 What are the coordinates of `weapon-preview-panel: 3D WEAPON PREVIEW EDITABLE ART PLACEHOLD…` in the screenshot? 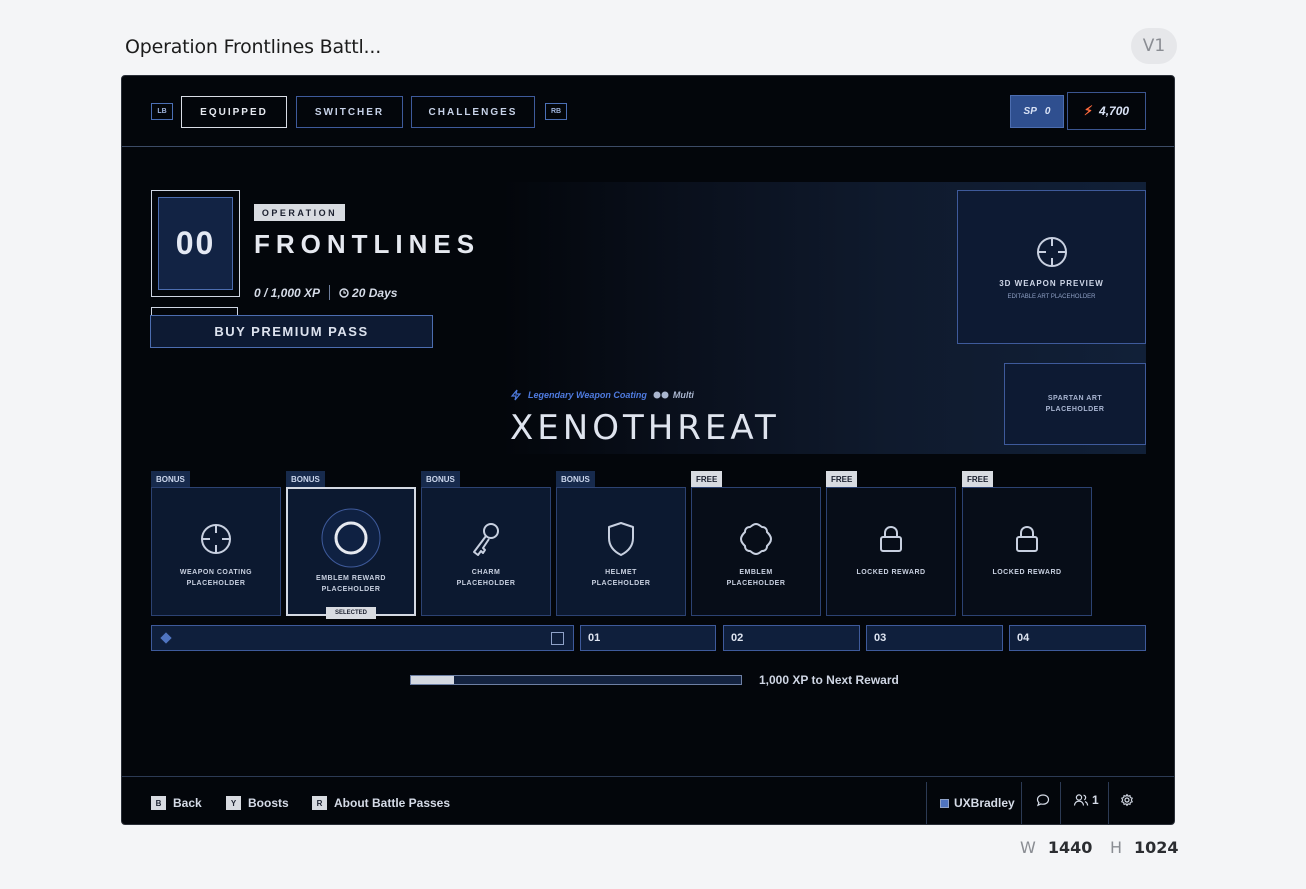 It's located at (1051, 267).